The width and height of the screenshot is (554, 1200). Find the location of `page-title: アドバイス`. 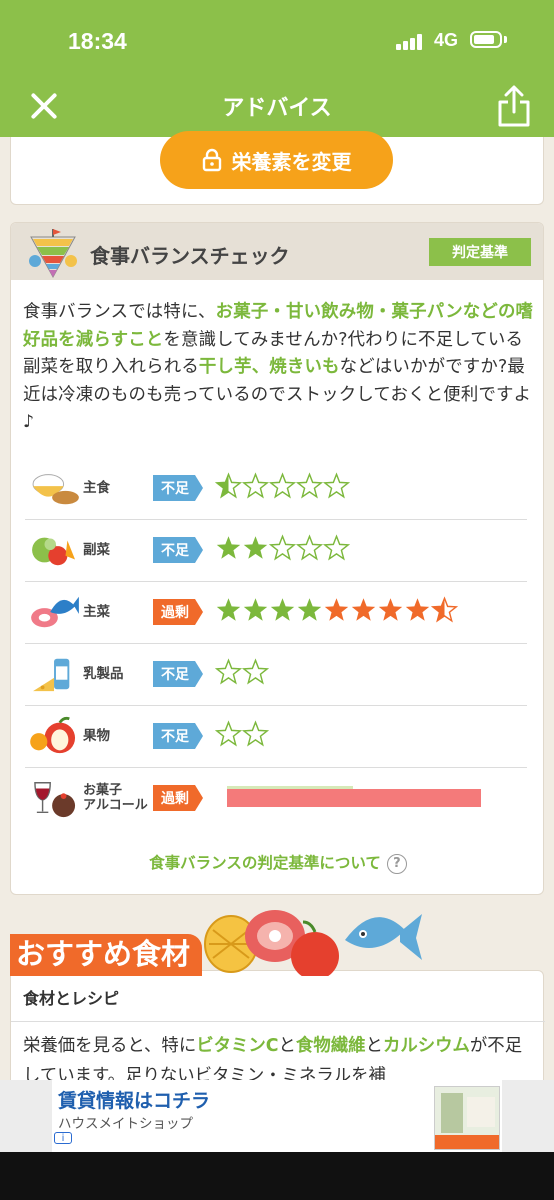

page-title: アドバイス is located at coordinates (277, 108).